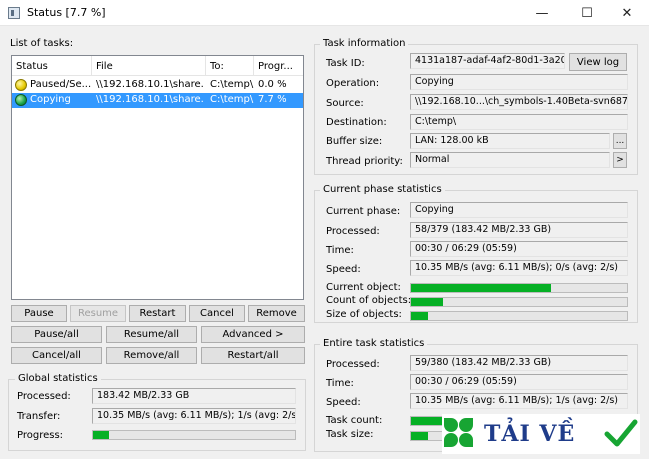 This screenshot has width=649, height=459. What do you see at coordinates (324, 13) in the screenshot?
I see `title-bar: Status [7.7 %] — ☐ ✕` at bounding box center [324, 13].